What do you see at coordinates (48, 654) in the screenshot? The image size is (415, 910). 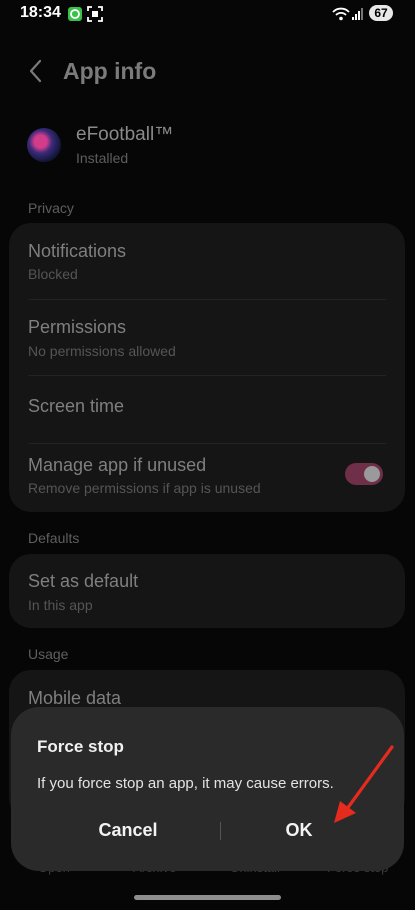 I see `section-label-usage: Usage` at bounding box center [48, 654].